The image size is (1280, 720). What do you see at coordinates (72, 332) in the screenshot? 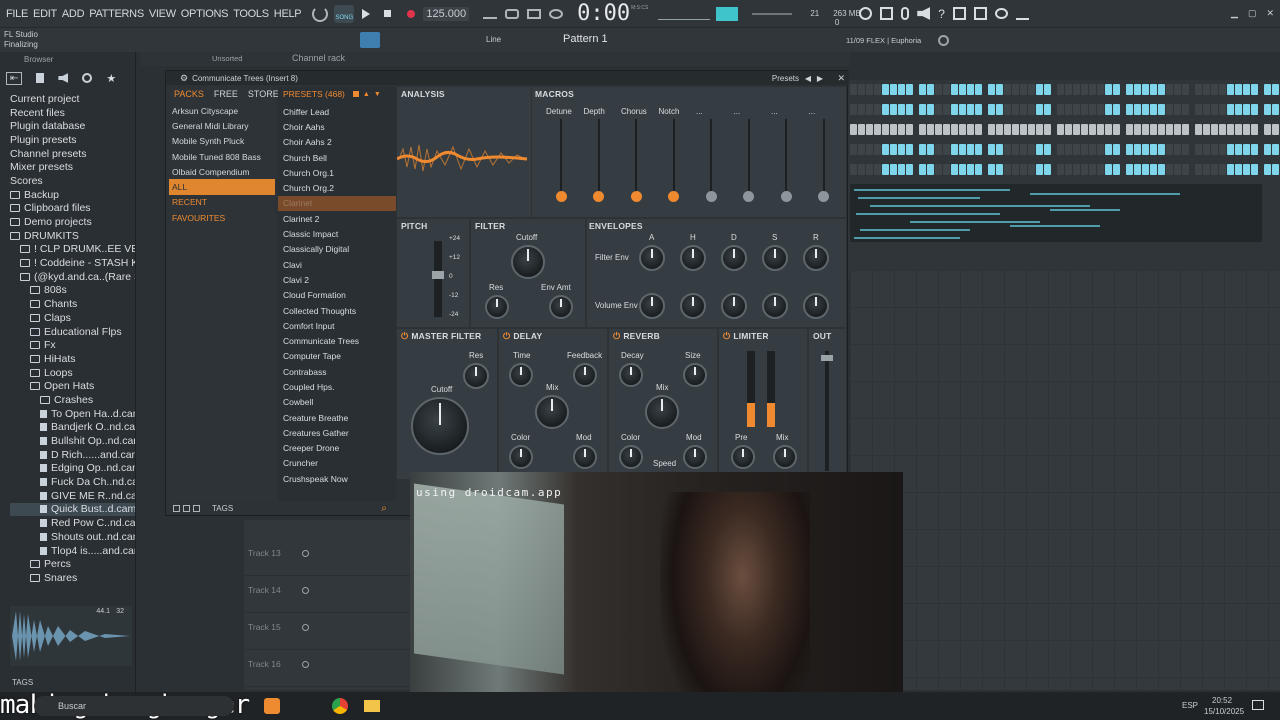
I see `browser-folder: Educational Flps` at bounding box center [72, 332].